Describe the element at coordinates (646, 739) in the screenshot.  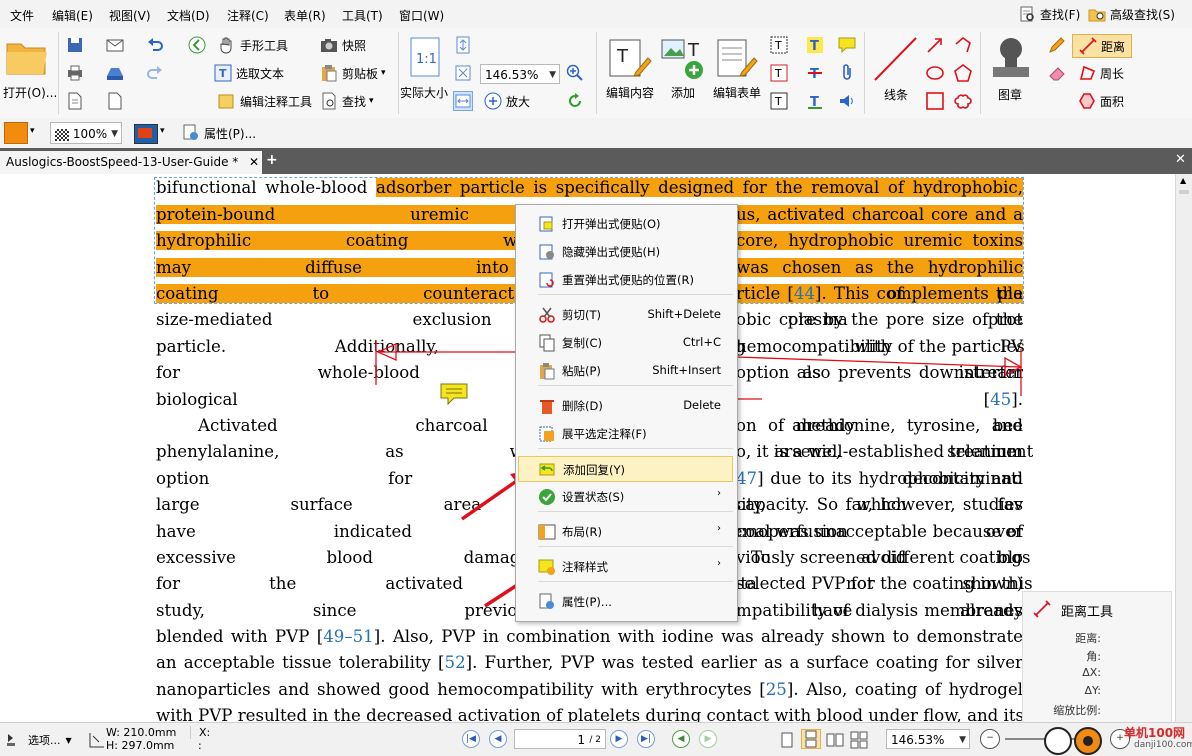
I see `last-page-button: ▶|` at that location.